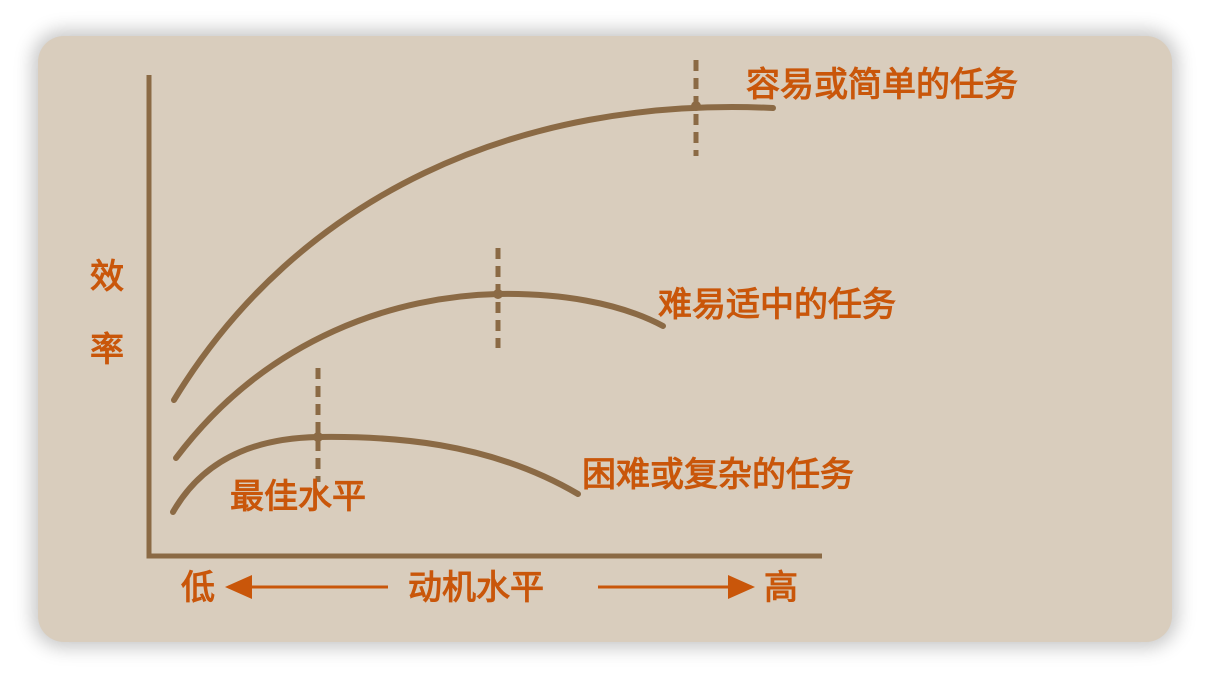  I want to click on curve-label-easy: 容易或简单的任务, so click(882, 85).